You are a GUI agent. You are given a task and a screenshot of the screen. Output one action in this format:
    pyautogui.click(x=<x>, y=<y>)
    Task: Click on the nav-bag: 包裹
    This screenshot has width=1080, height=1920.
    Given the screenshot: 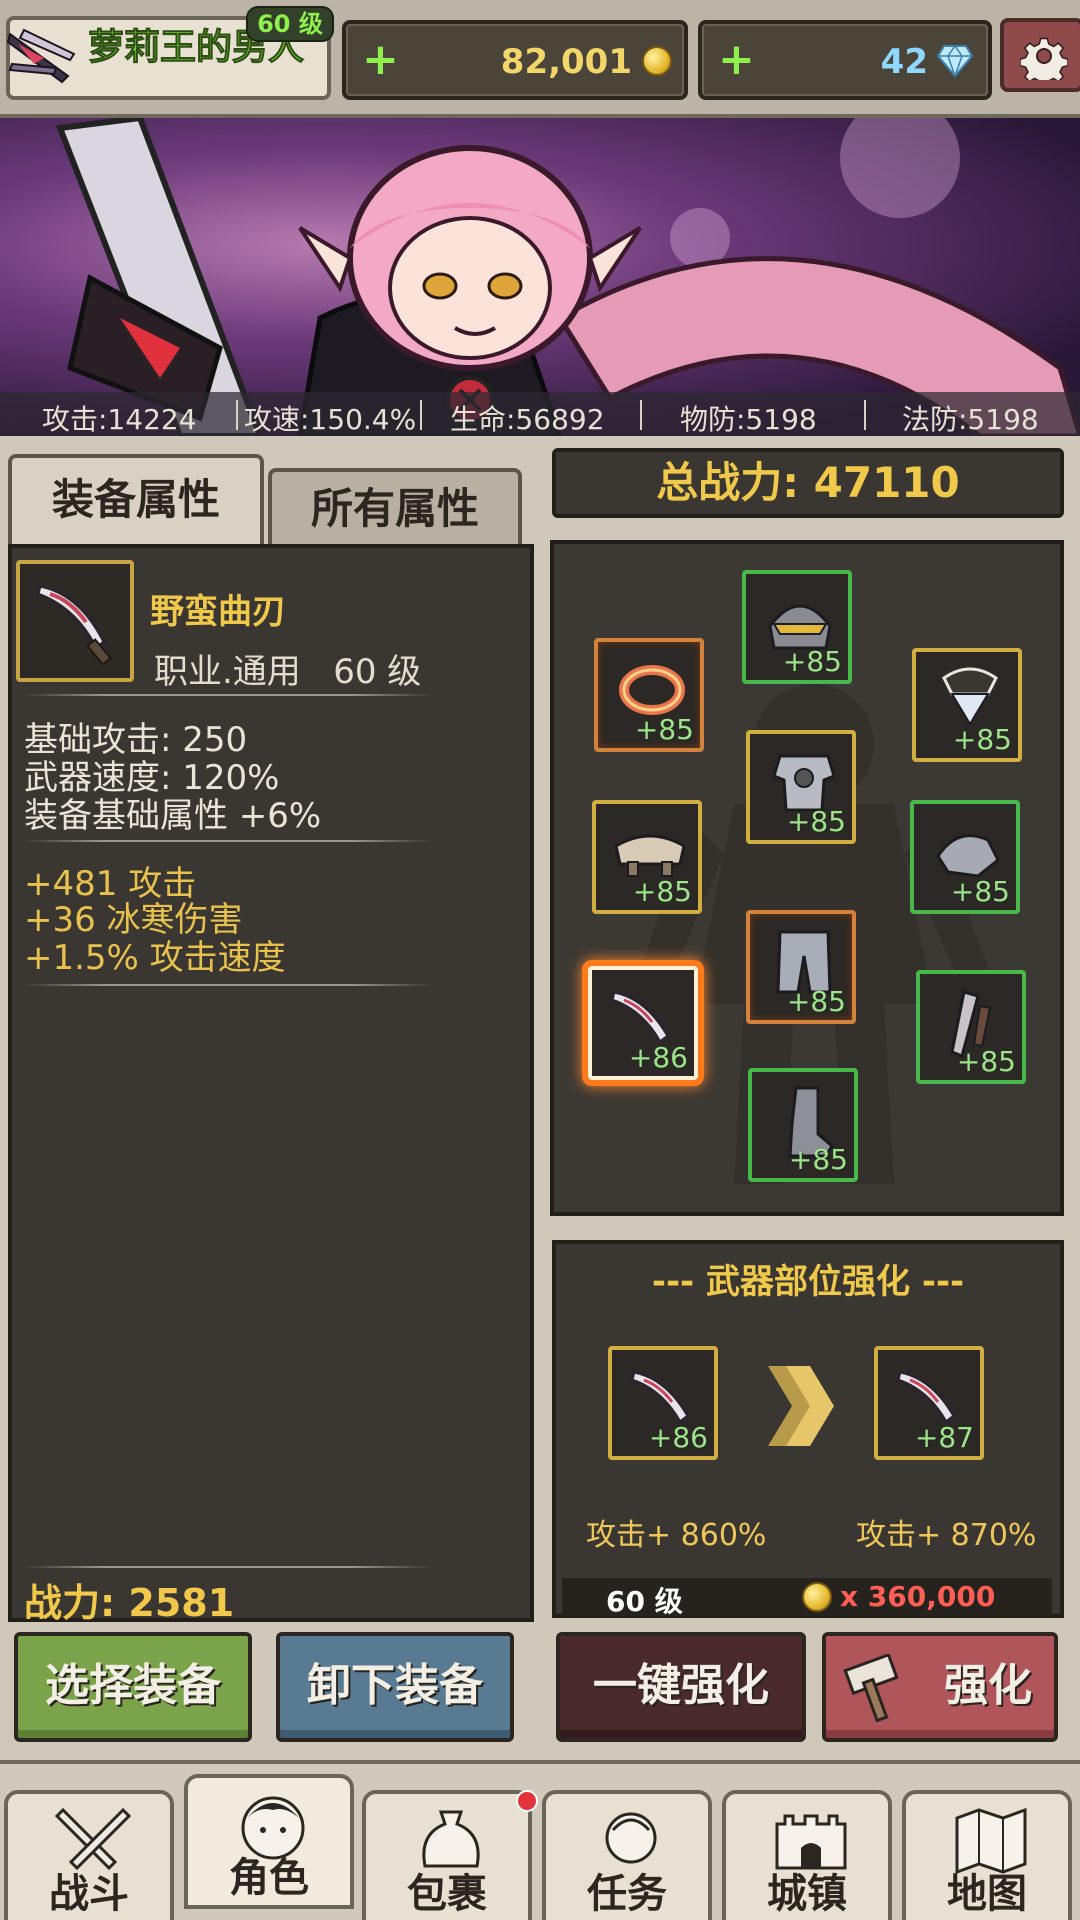 What is the action you would take?
    pyautogui.click(x=447, y=1855)
    